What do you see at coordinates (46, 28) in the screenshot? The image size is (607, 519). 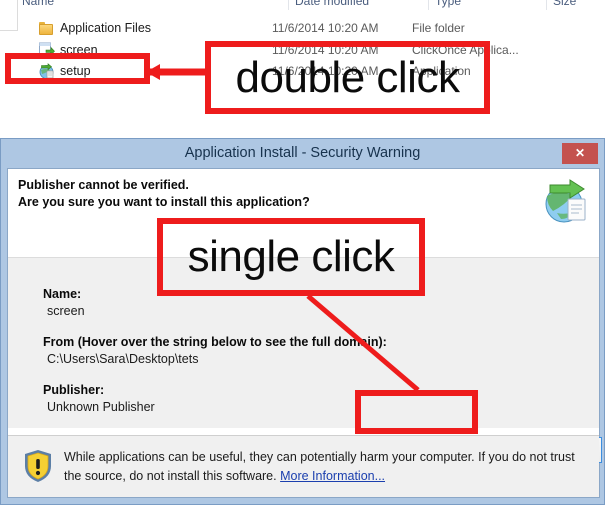 I see `folder-icon` at bounding box center [46, 28].